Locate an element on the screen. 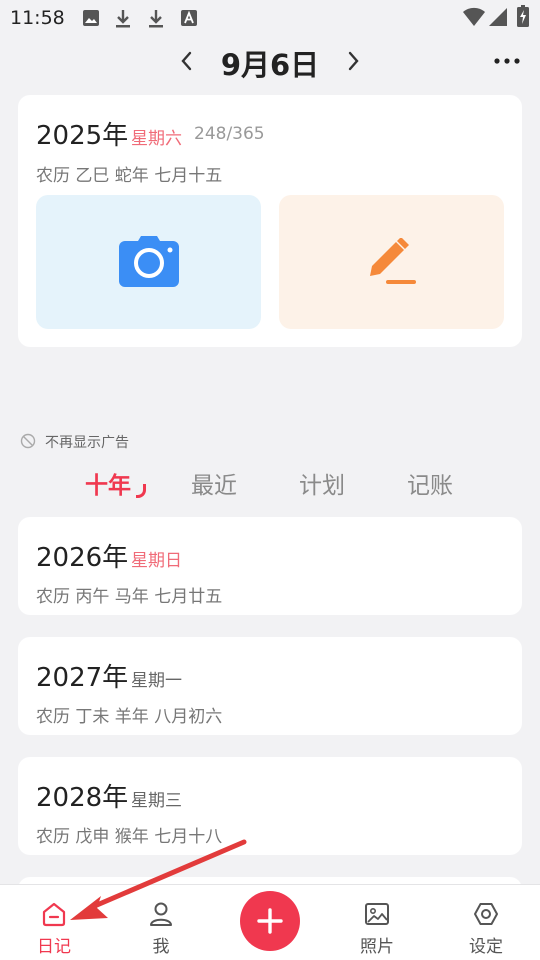  hide-ads-label: 不再显示广告 is located at coordinates (87, 443).